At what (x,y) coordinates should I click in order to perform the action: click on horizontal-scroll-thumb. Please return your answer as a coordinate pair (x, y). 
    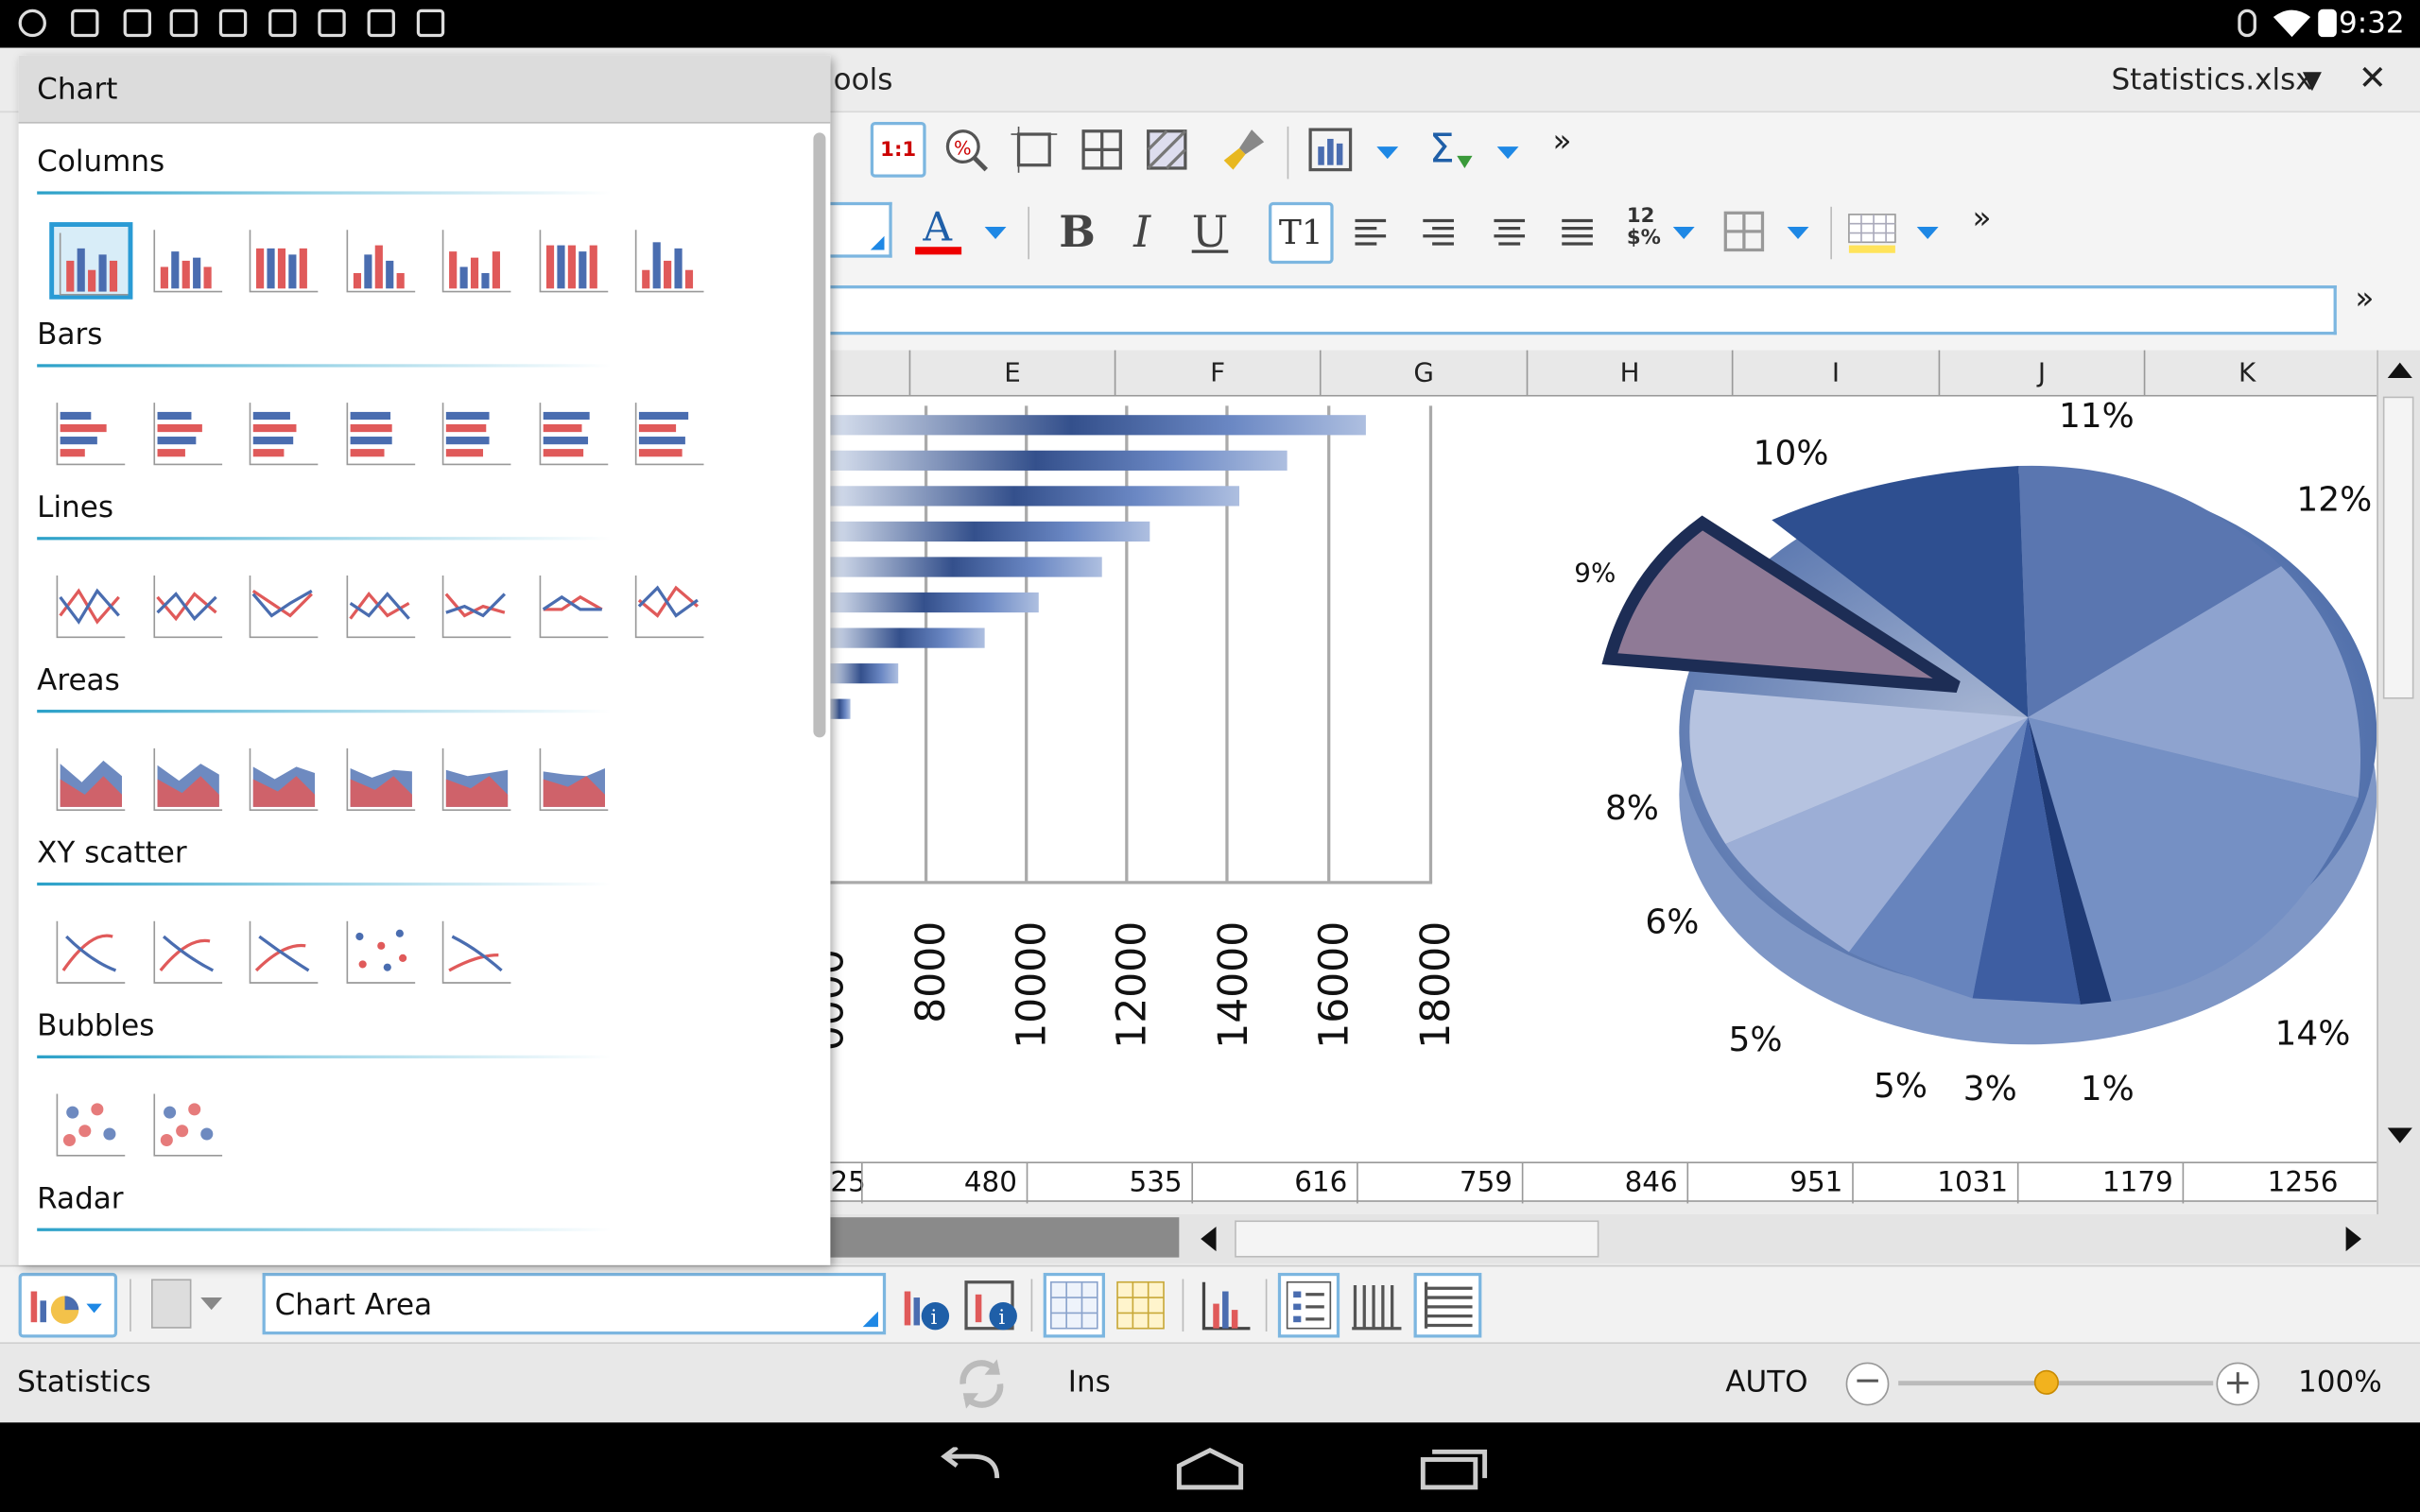
    Looking at the image, I should click on (1417, 1239).